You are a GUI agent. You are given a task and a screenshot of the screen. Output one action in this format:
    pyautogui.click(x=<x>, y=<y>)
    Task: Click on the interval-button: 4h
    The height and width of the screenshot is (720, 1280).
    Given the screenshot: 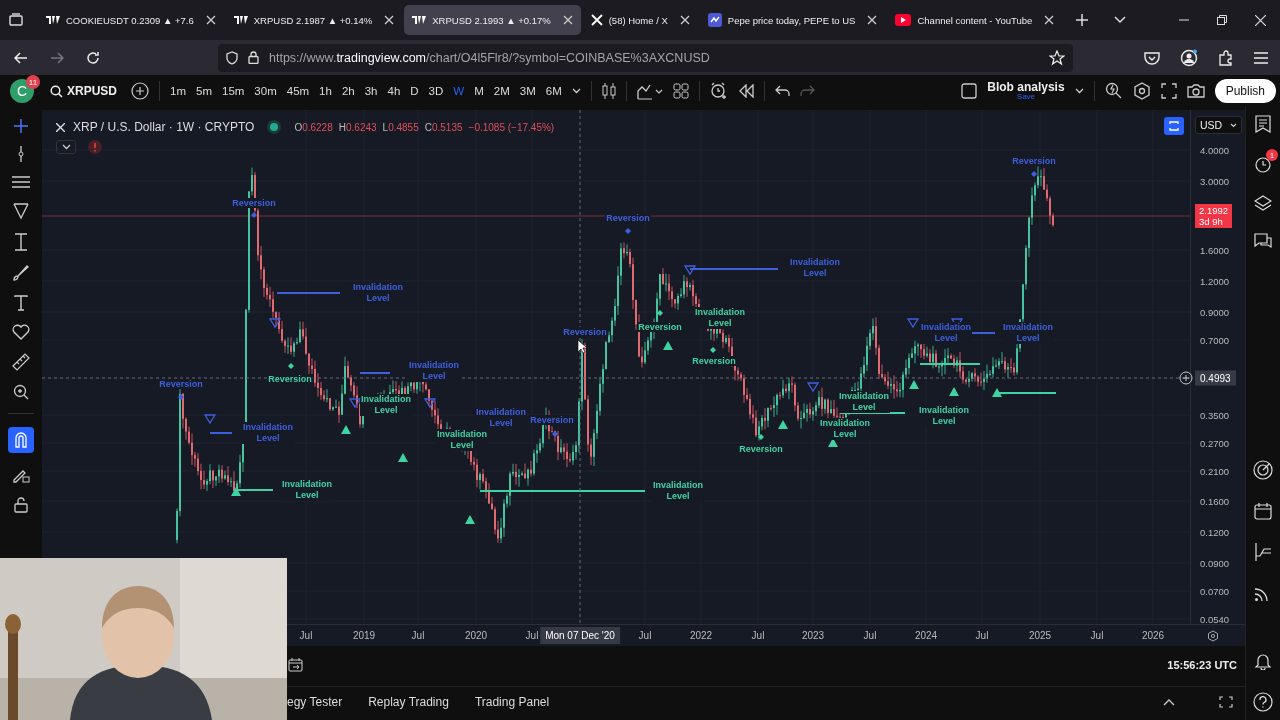 What is the action you would take?
    pyautogui.click(x=394, y=91)
    